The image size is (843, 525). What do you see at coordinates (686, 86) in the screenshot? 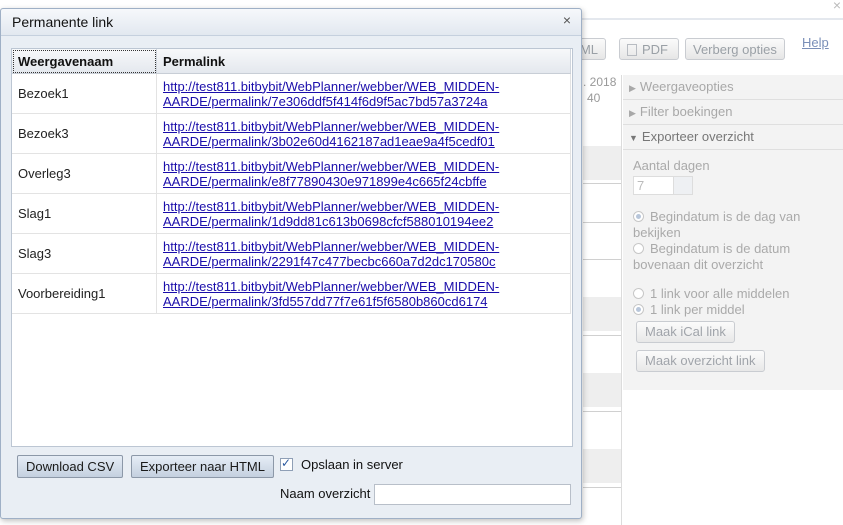
I see `section-view-label: Weergaveopties` at bounding box center [686, 86].